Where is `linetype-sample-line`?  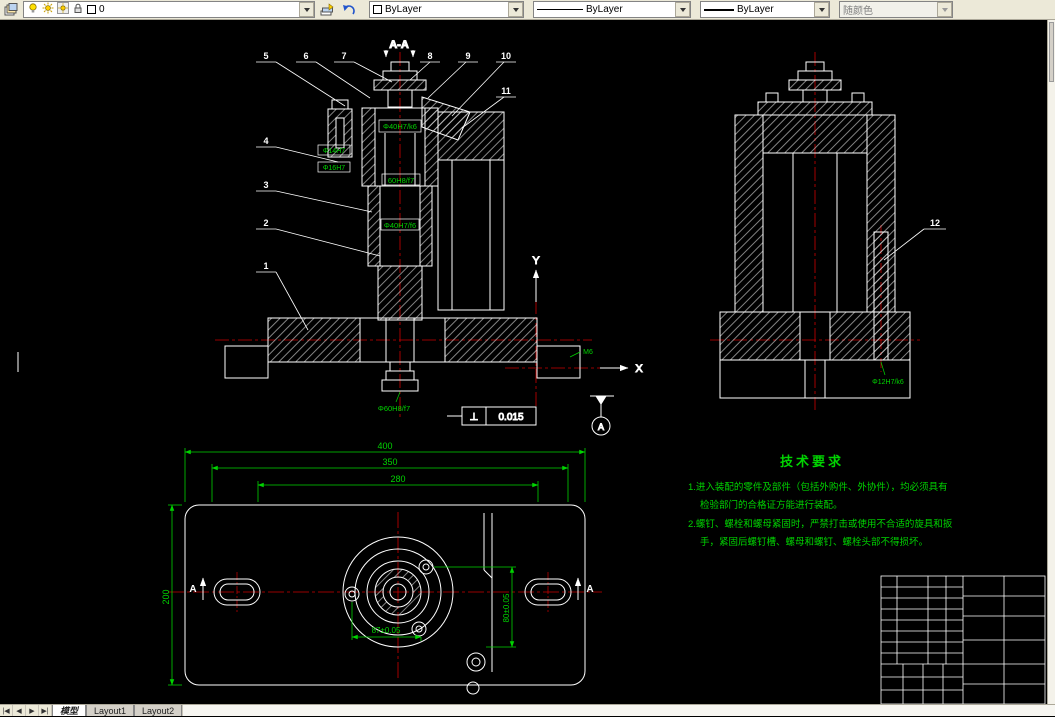
linetype-sample-line is located at coordinates (560, 9).